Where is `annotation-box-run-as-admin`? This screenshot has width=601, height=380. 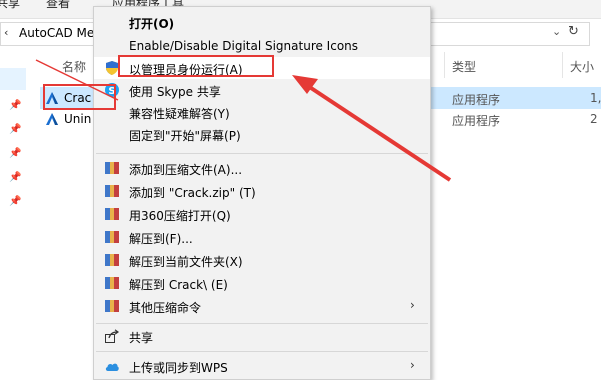
annotation-box-run-as-admin is located at coordinates (196, 66).